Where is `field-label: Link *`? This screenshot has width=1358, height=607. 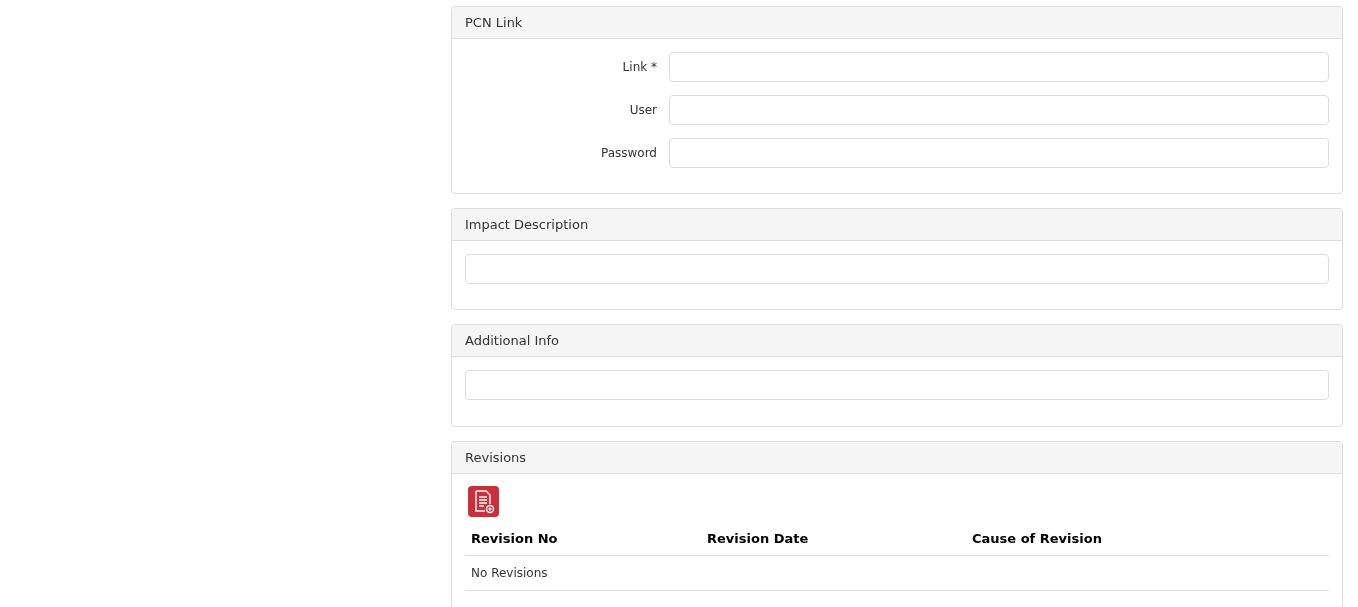
field-label: Link * is located at coordinates (639, 67).